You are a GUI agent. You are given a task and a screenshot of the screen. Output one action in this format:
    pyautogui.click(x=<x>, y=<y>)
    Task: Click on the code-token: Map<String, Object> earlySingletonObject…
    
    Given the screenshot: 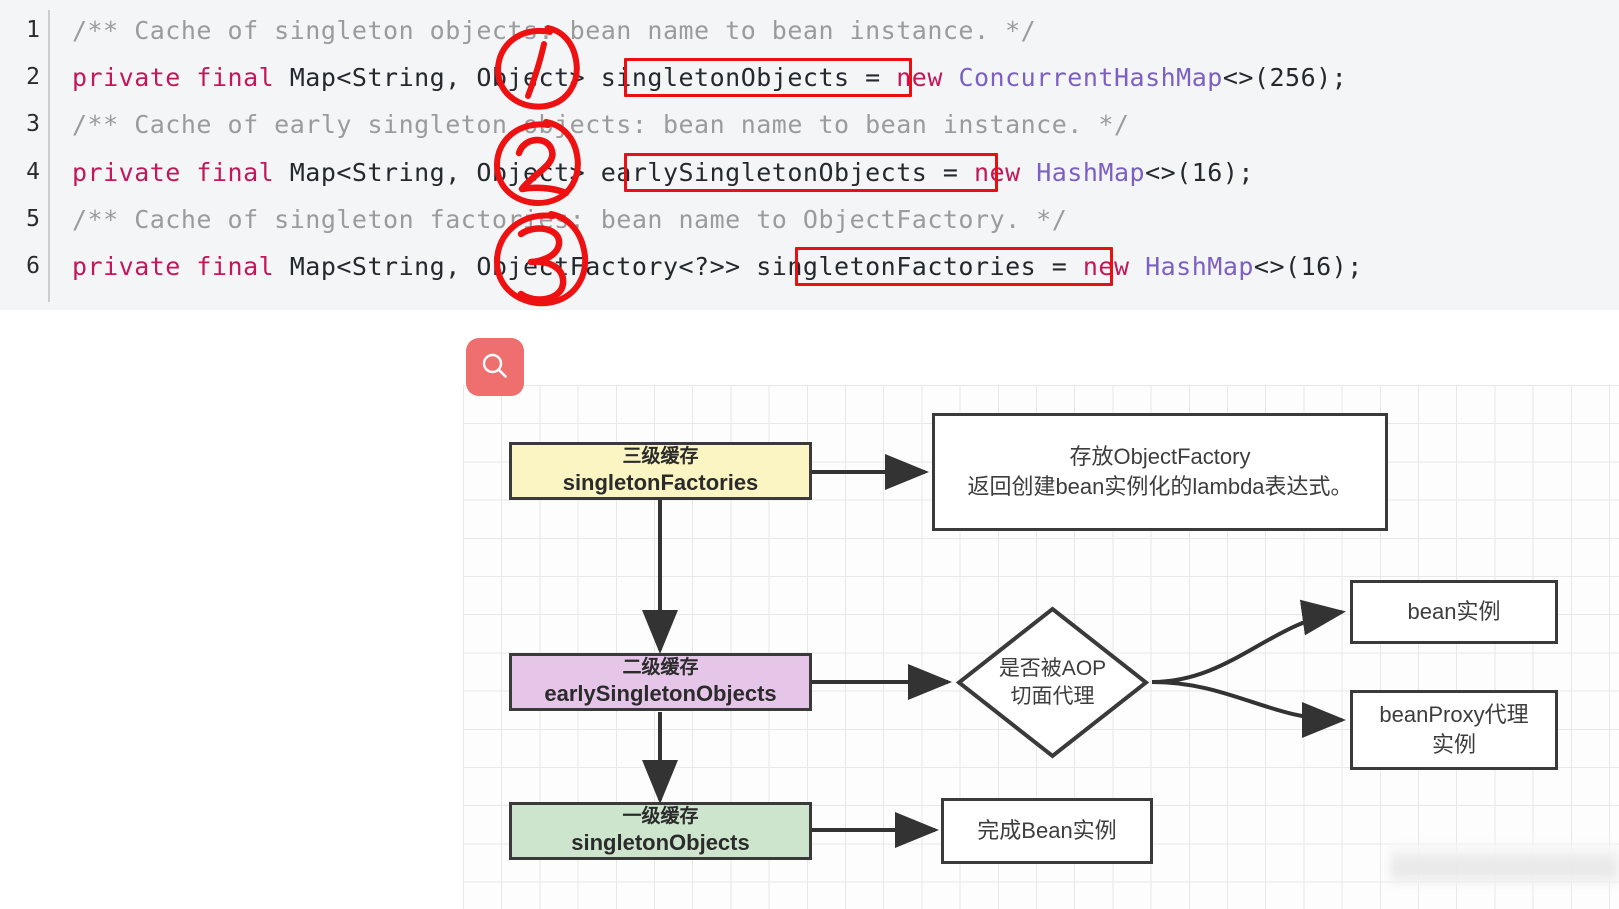 What is the action you would take?
    pyautogui.click(x=616, y=172)
    